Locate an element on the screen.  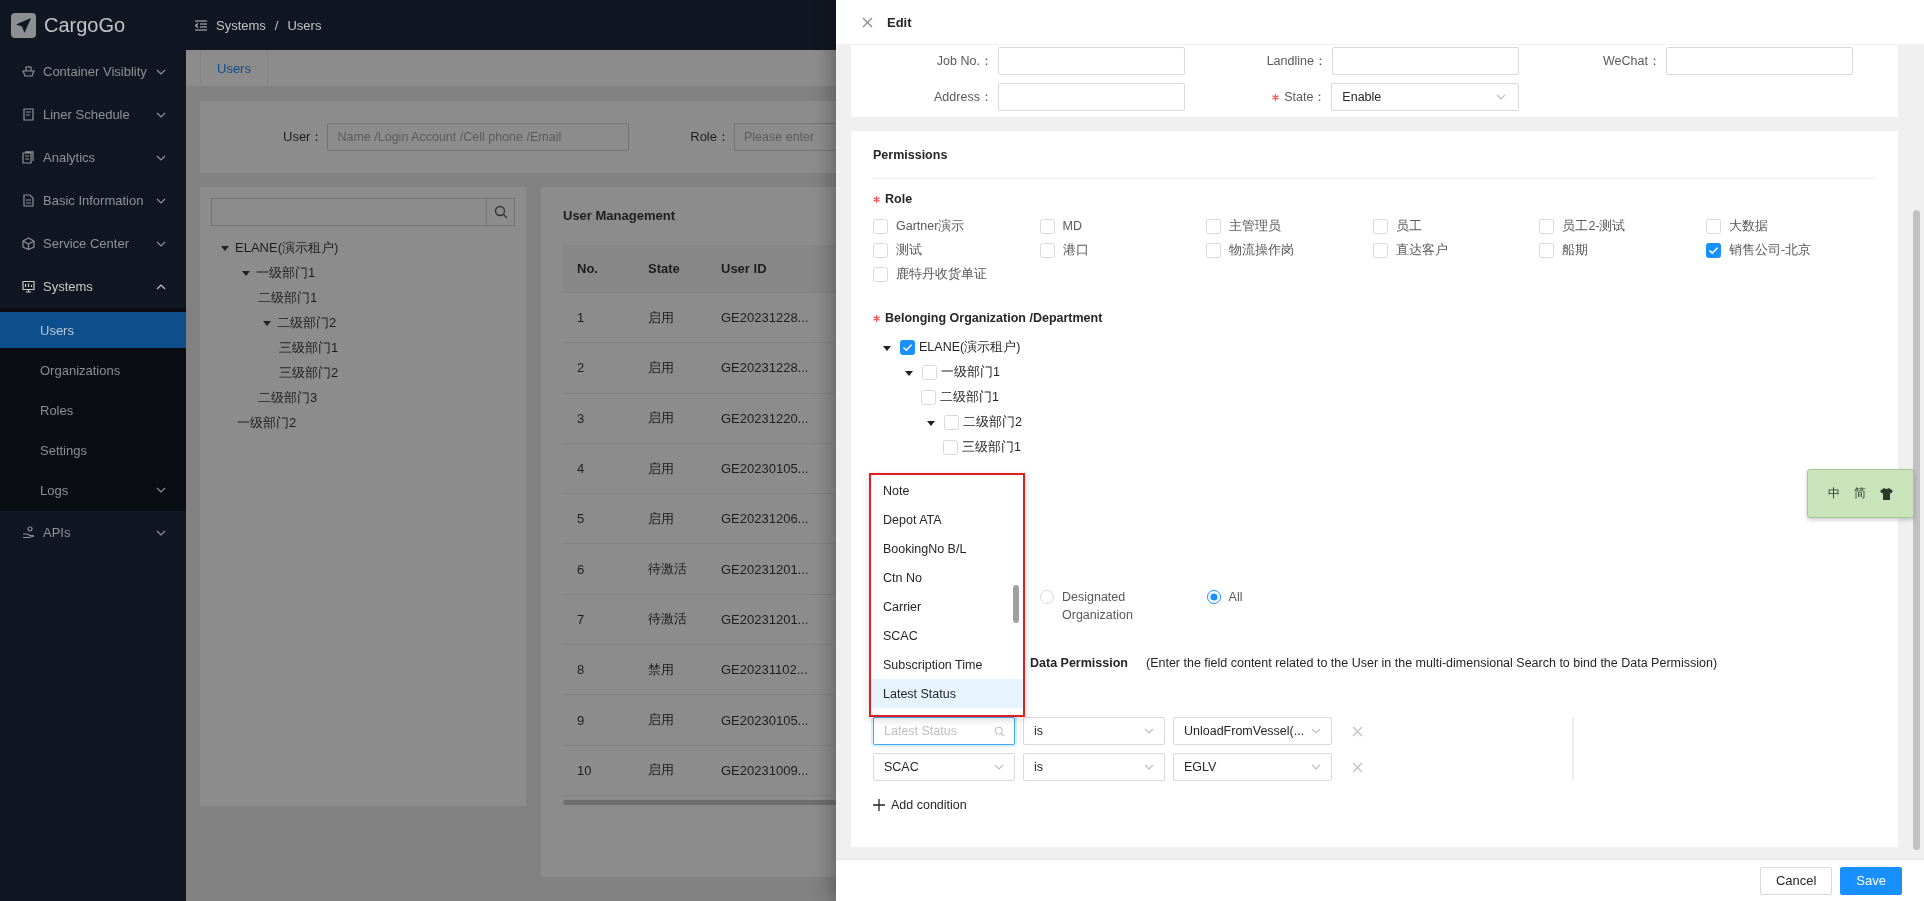
checkbox-label: 大数据 is located at coordinates (1748, 226).